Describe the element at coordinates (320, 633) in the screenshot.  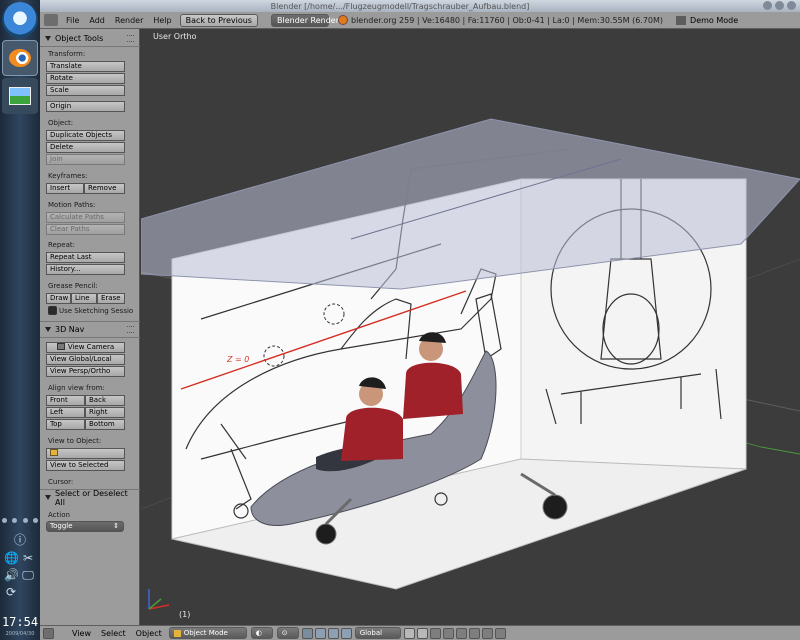
I see `translate-manipulator-icon` at that location.